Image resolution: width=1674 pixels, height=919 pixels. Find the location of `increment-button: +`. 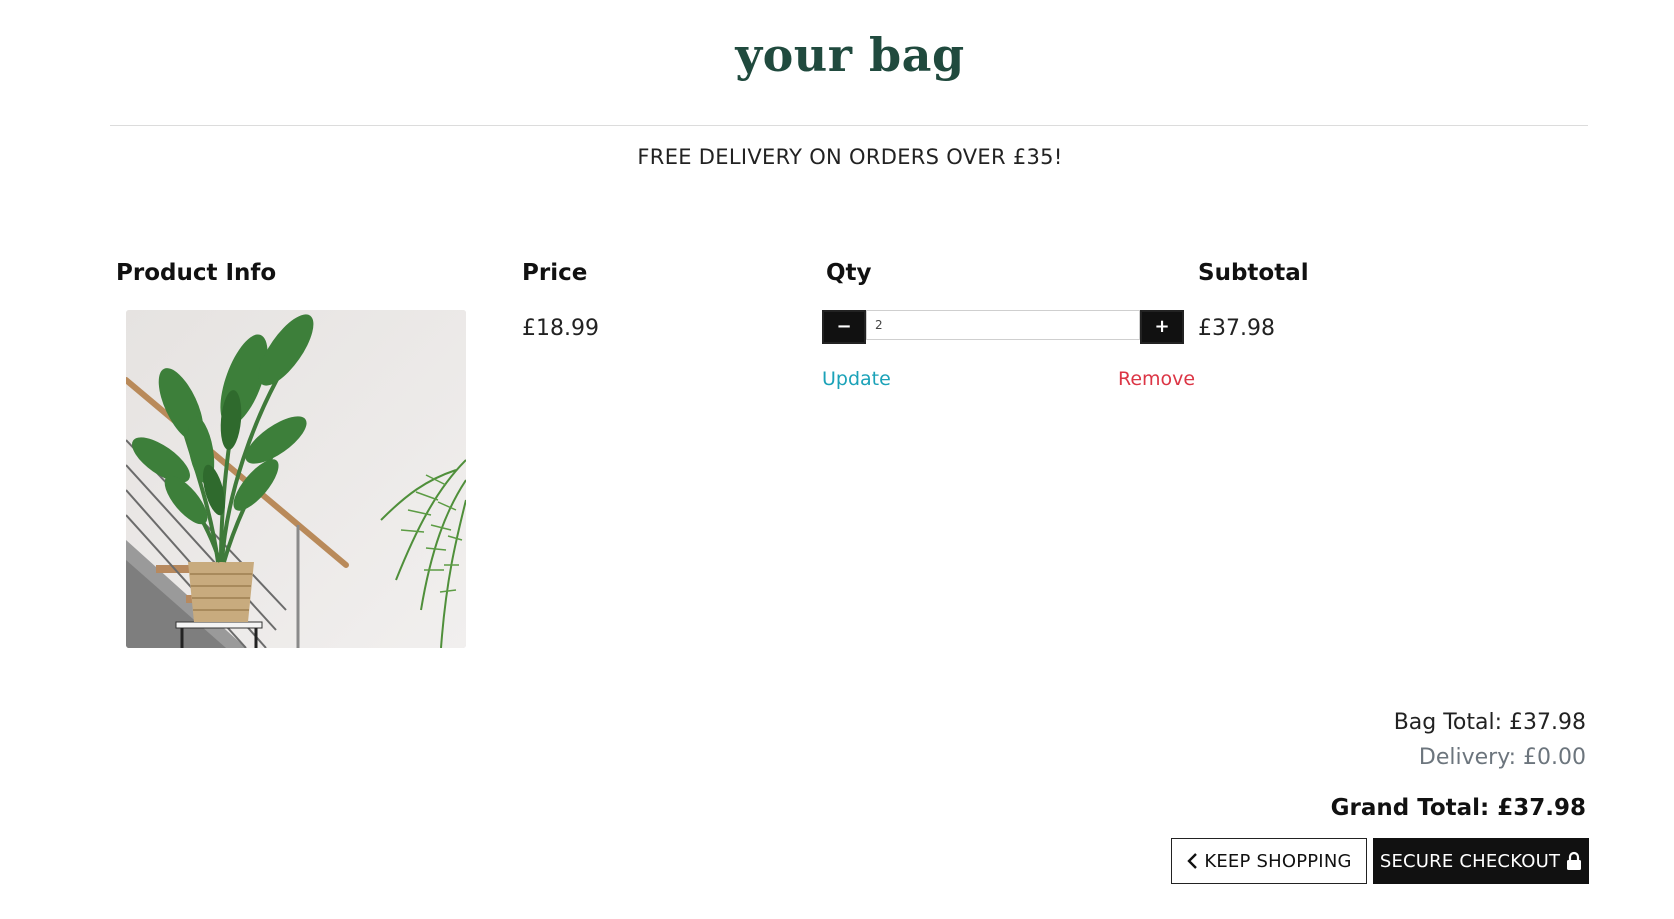

increment-button: + is located at coordinates (1162, 327).